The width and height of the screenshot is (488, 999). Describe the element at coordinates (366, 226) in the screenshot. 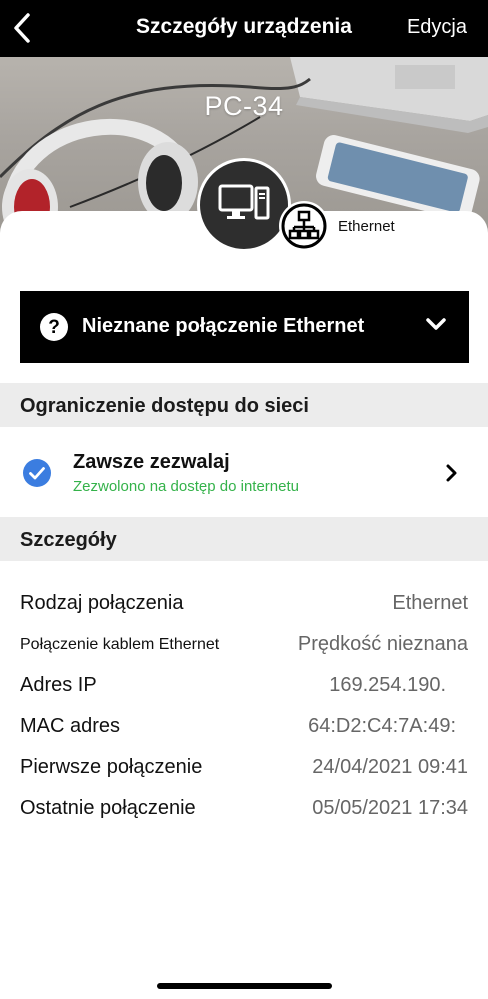

I see `connection-type-label: Ethernet` at that location.